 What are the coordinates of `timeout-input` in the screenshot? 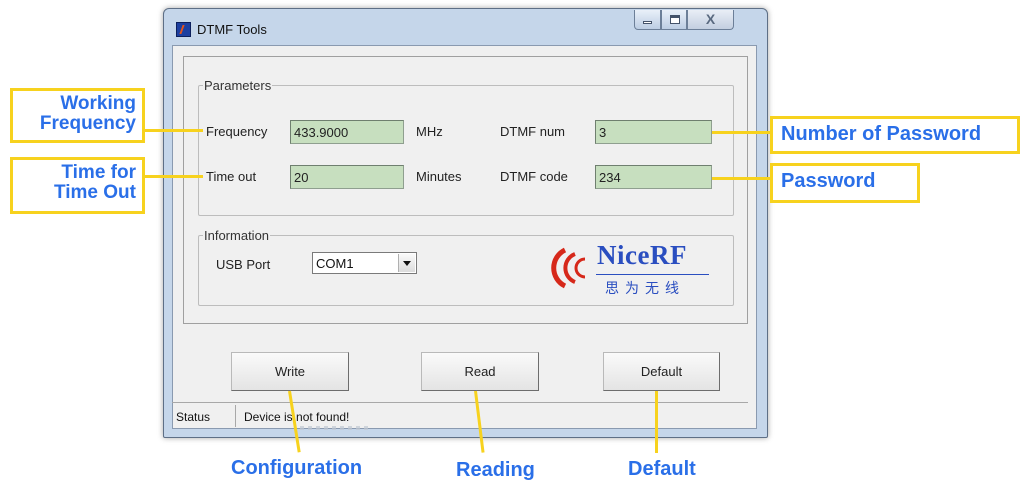 It's located at (347, 177).